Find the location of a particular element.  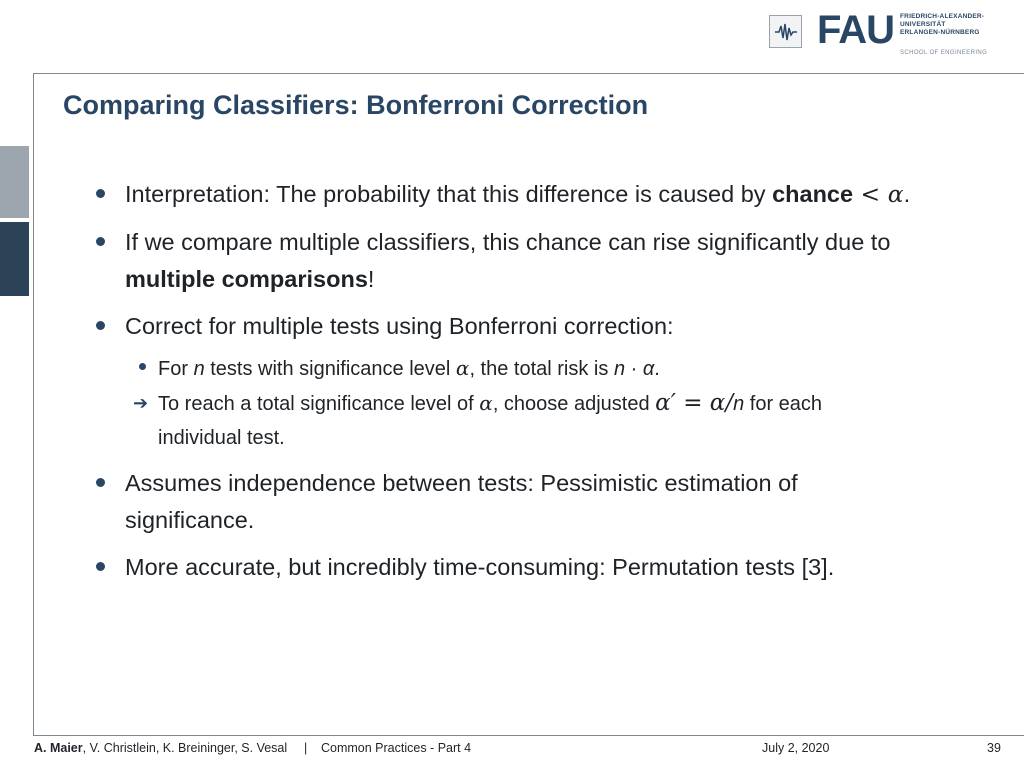

footer-course: Common Practices - Part 4 is located at coordinates (396, 748).